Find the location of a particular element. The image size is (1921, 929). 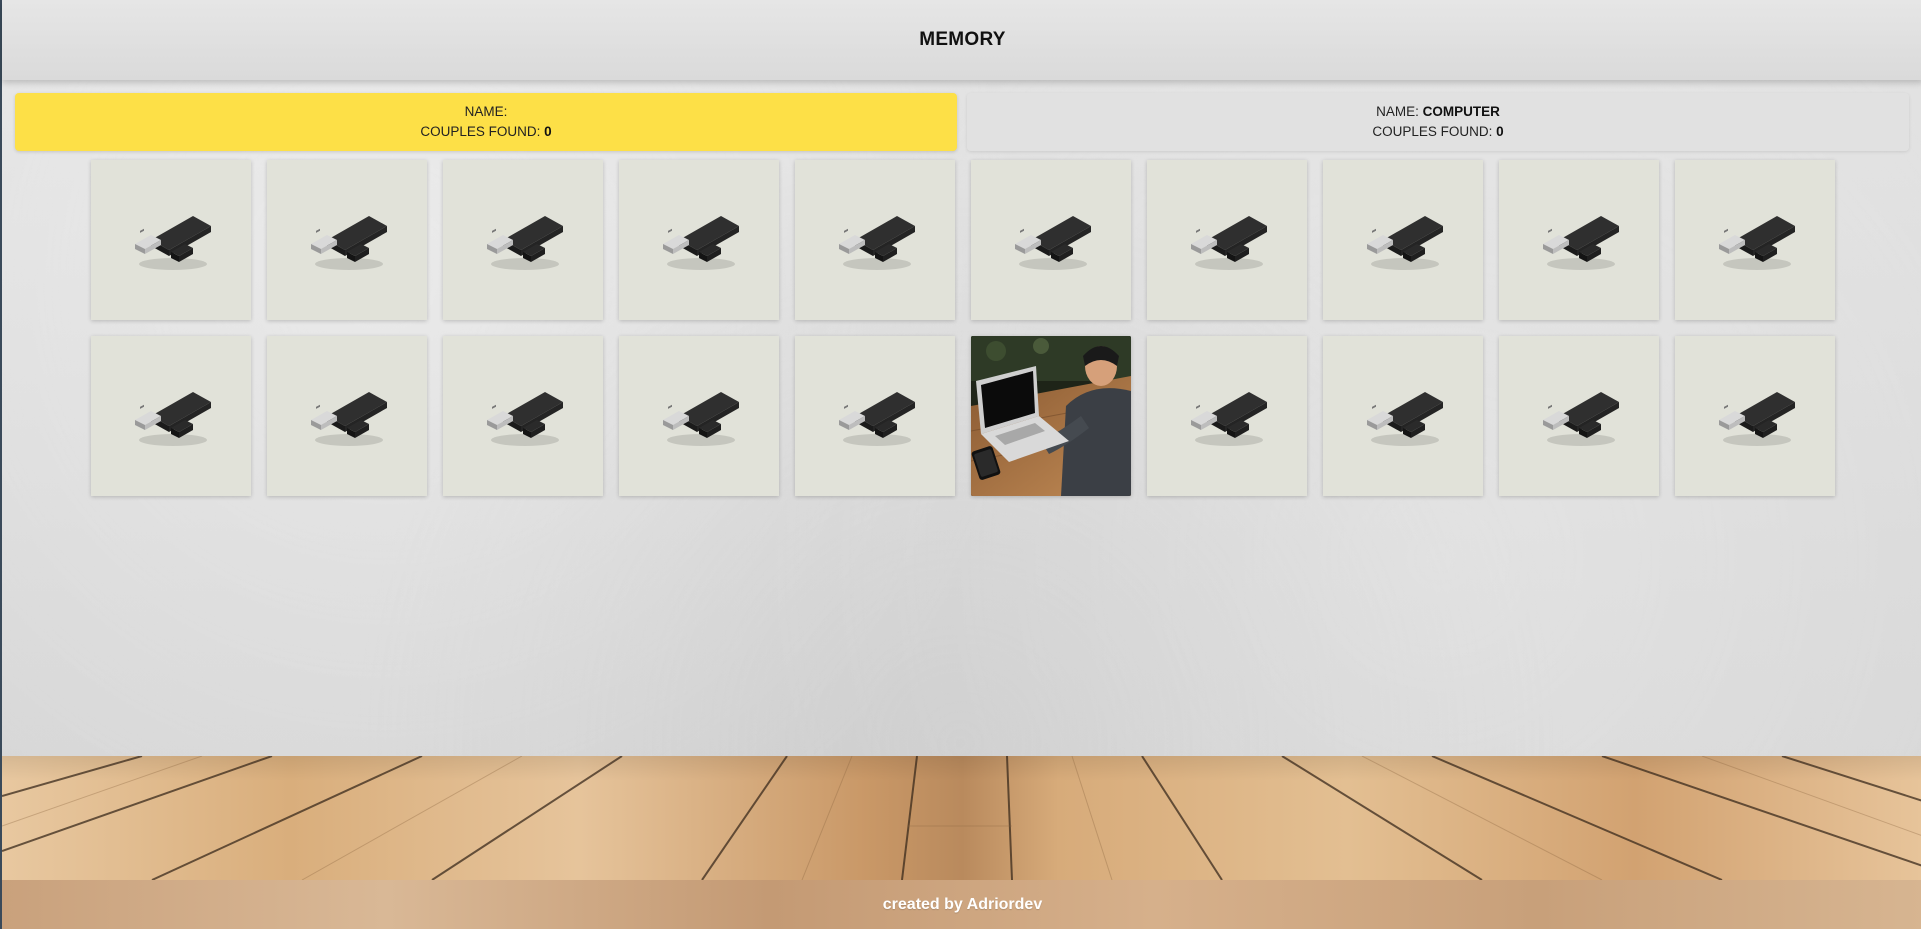

player-two-panel: NAME: COMPUTER COUPLES FOUND: 0 is located at coordinates (1438, 122).